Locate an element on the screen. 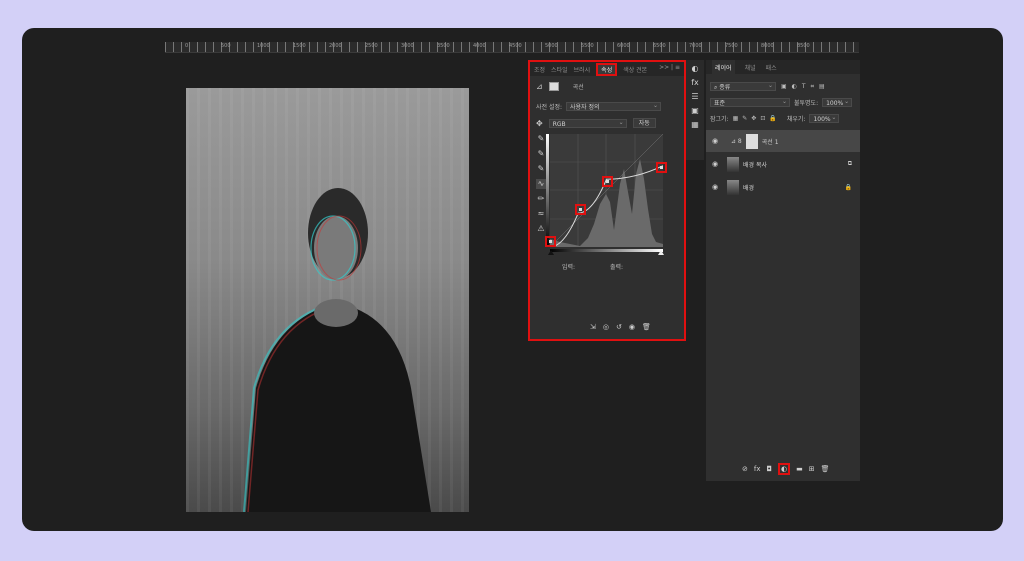 This screenshot has width=1024, height=561. curve-tools: ✎ ✎ ✎ ∿ ✏ ≈ ⚠ is located at coordinates (541, 186).